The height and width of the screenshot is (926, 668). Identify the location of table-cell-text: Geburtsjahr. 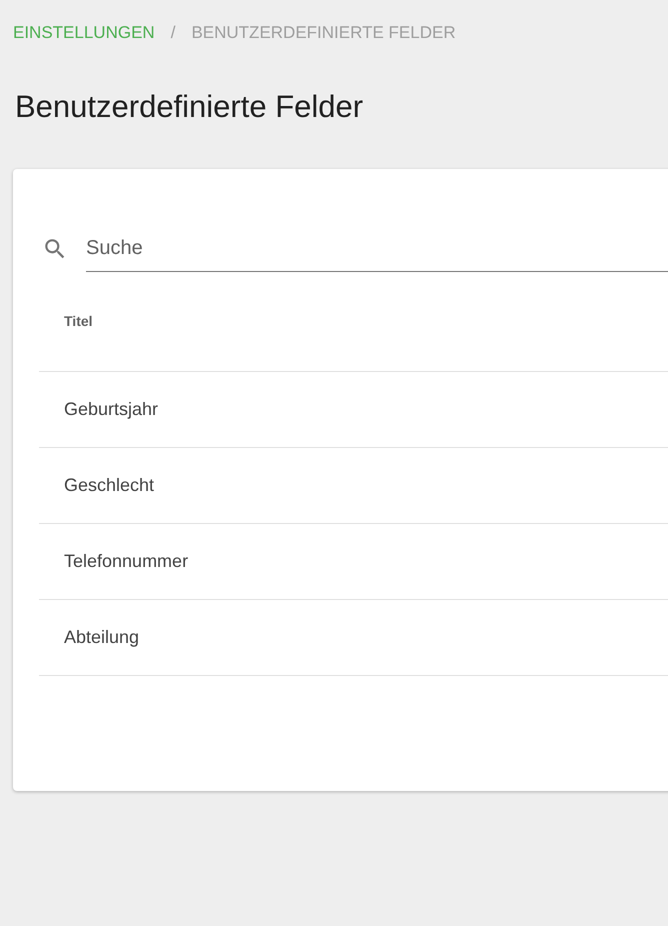
(111, 409).